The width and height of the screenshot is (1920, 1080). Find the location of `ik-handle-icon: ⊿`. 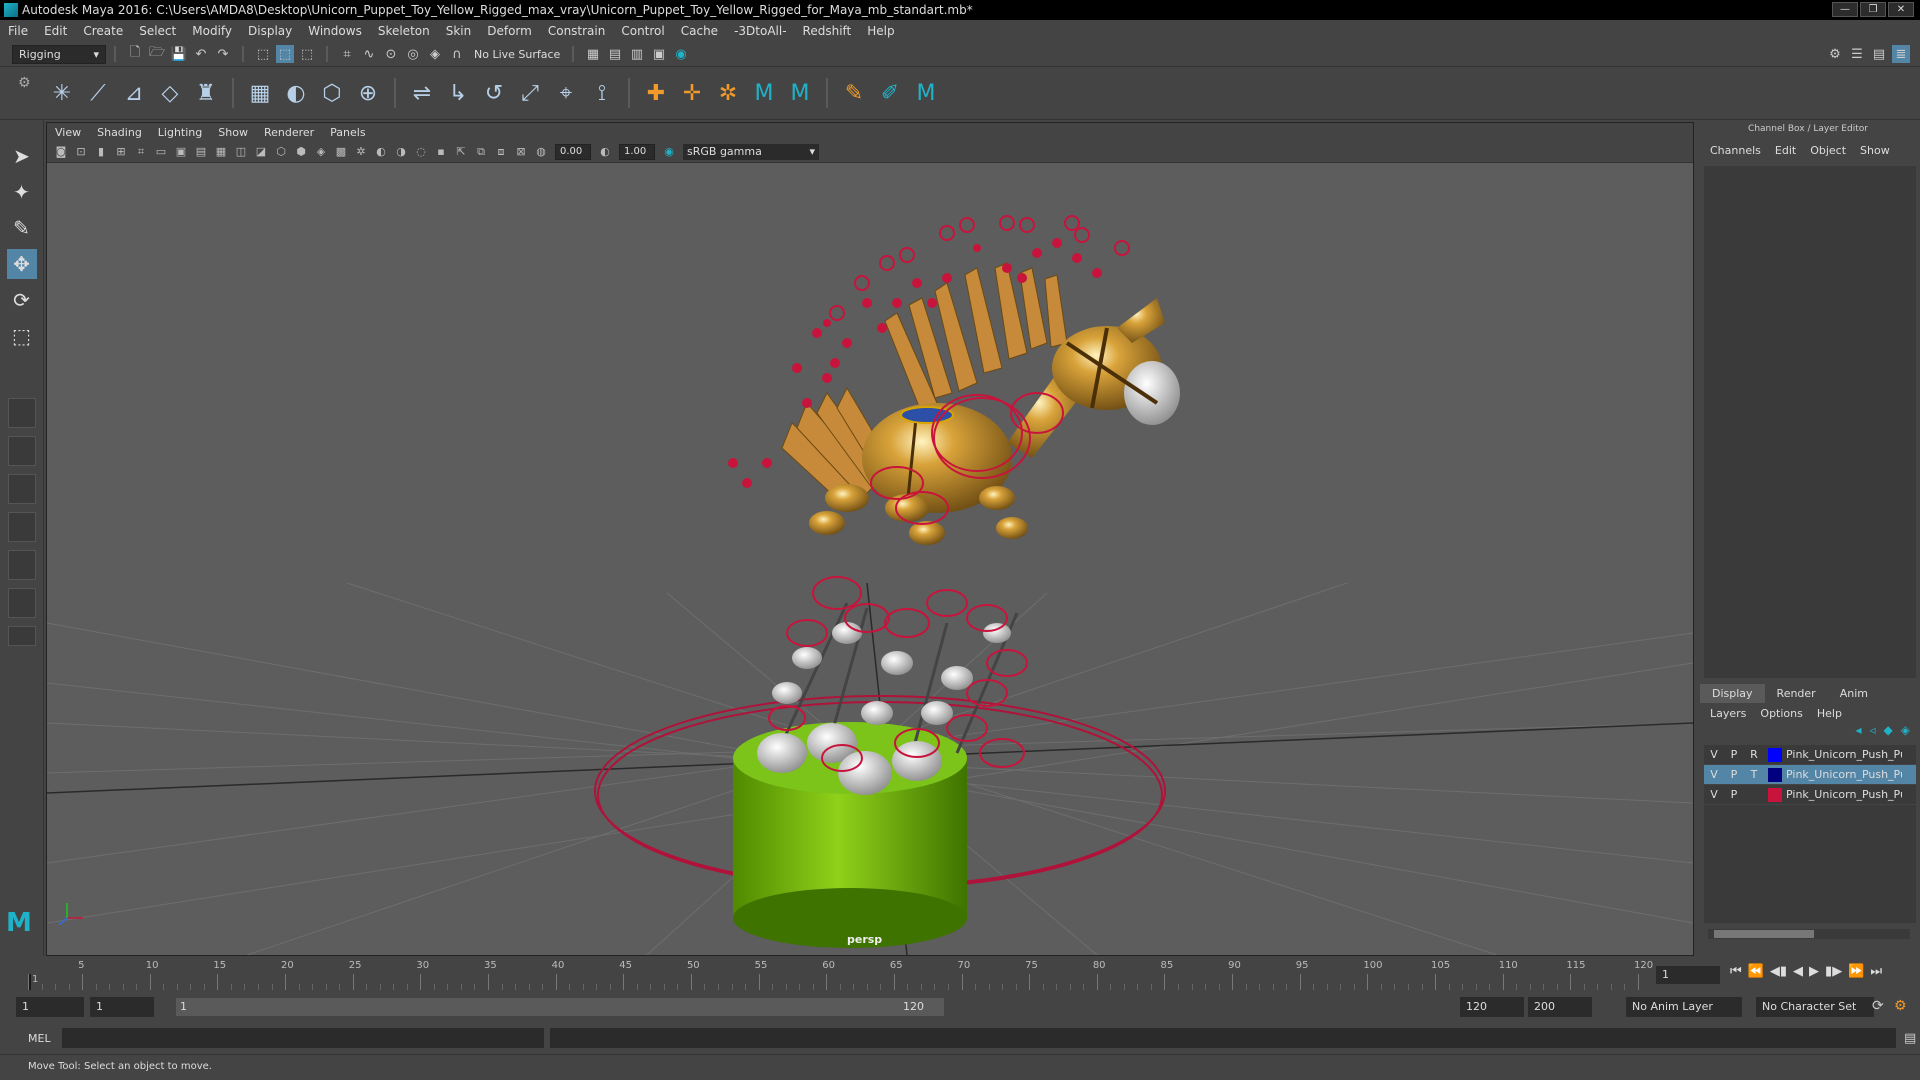

ik-handle-icon: ⊿ is located at coordinates (134, 93).